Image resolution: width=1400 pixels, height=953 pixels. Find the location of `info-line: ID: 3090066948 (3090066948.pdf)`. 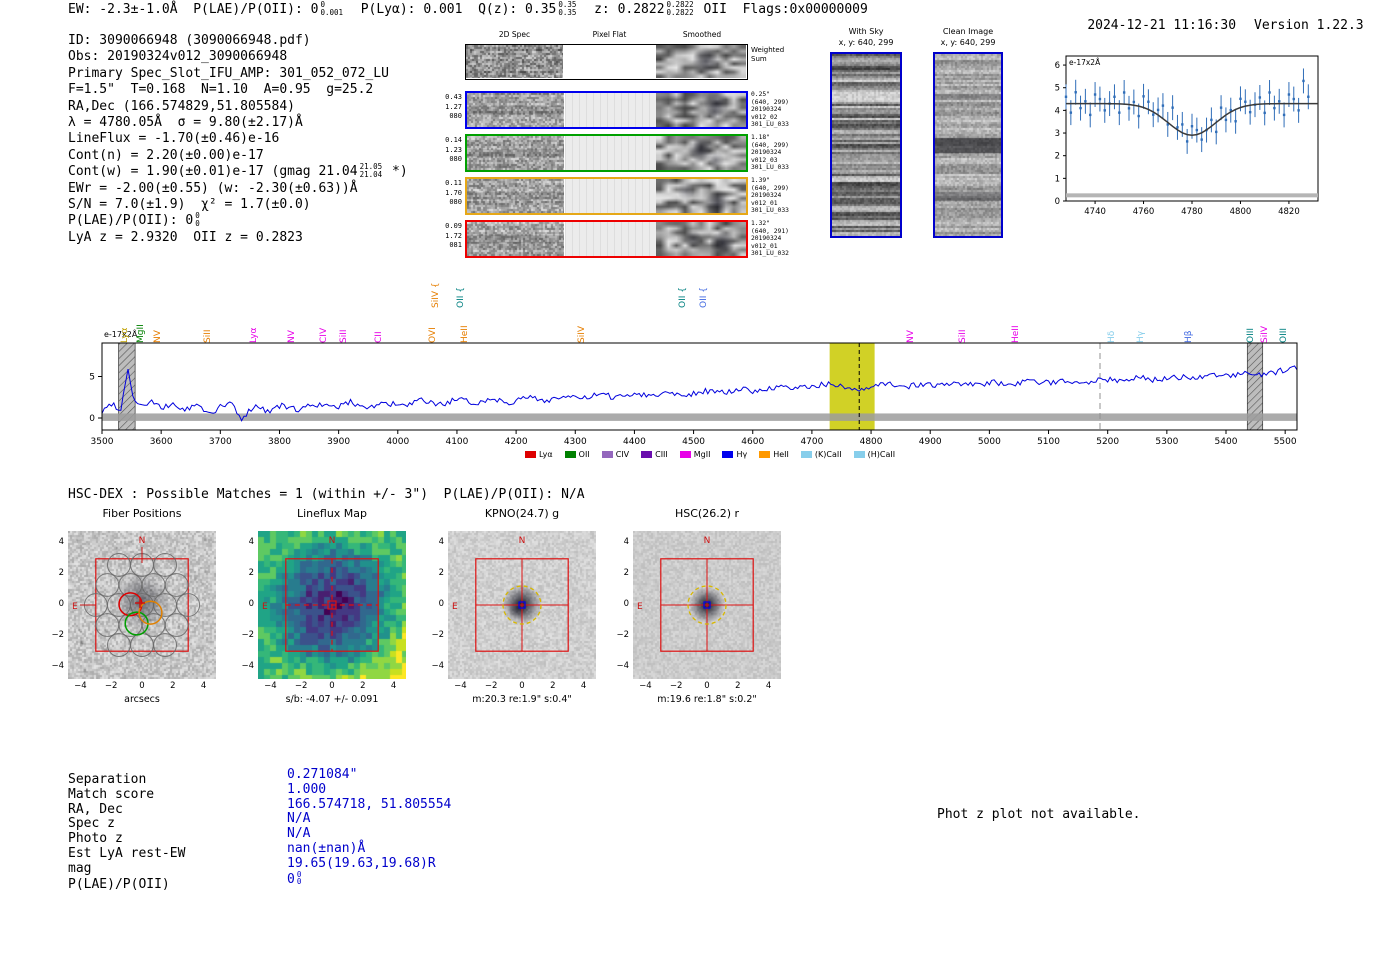

info-line: ID: 3090066948 (3090066948.pdf) is located at coordinates (283, 41).